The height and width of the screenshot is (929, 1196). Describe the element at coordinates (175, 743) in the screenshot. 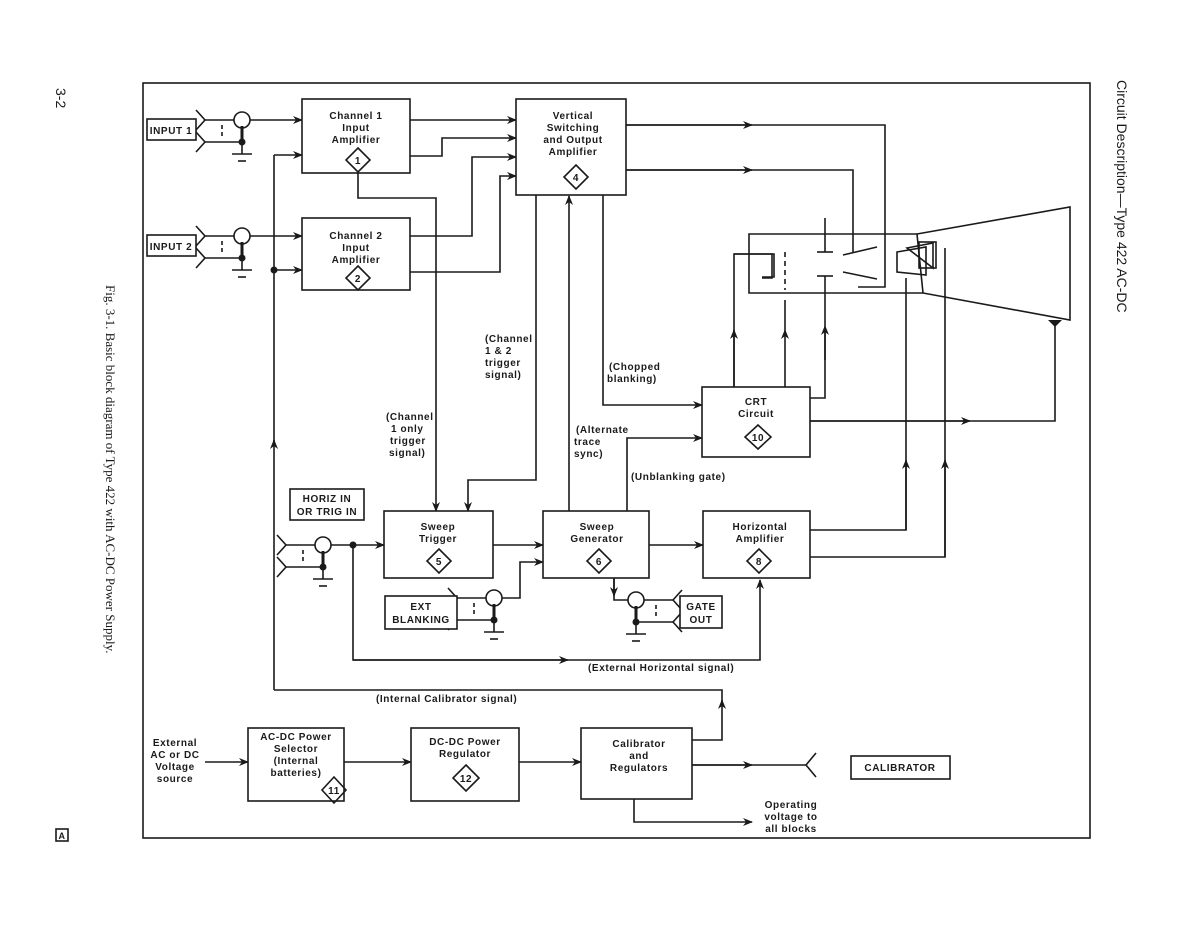

I see `svg-text: External` at that location.